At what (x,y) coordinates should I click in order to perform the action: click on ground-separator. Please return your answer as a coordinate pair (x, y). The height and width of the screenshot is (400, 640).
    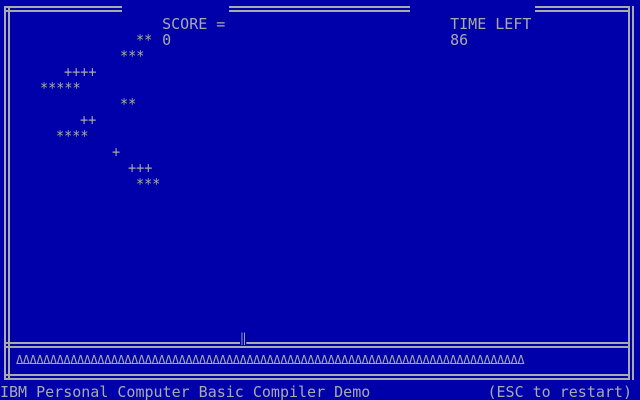
    Looking at the image, I should click on (316, 345).